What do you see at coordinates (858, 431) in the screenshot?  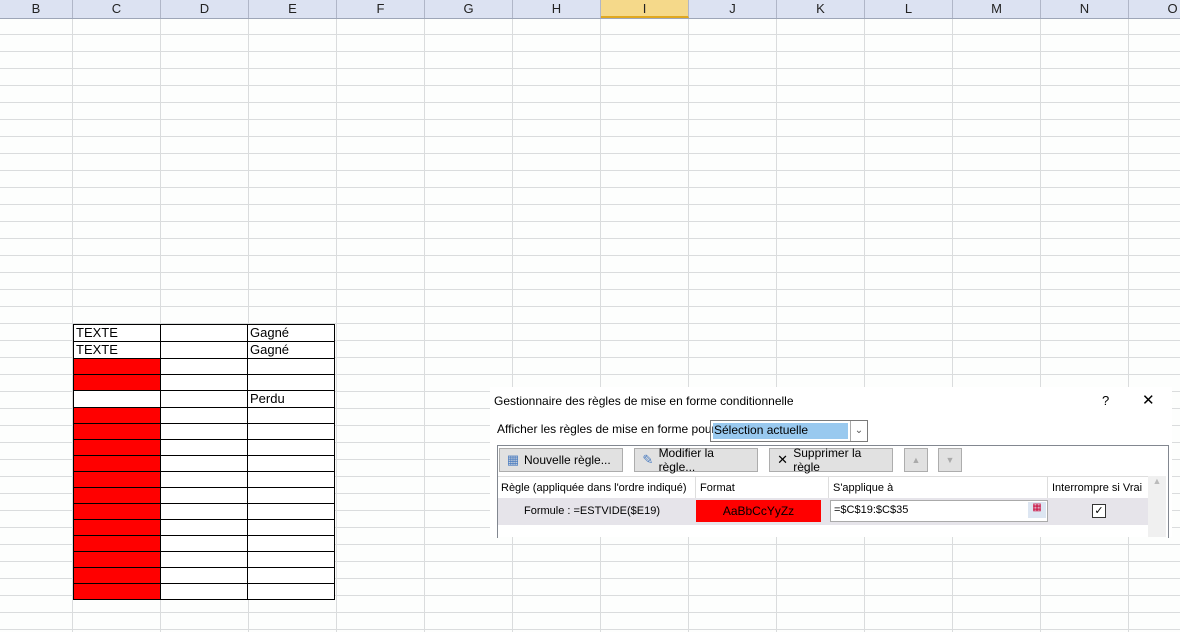 I see `chevron-down-icon: ⌄` at bounding box center [858, 431].